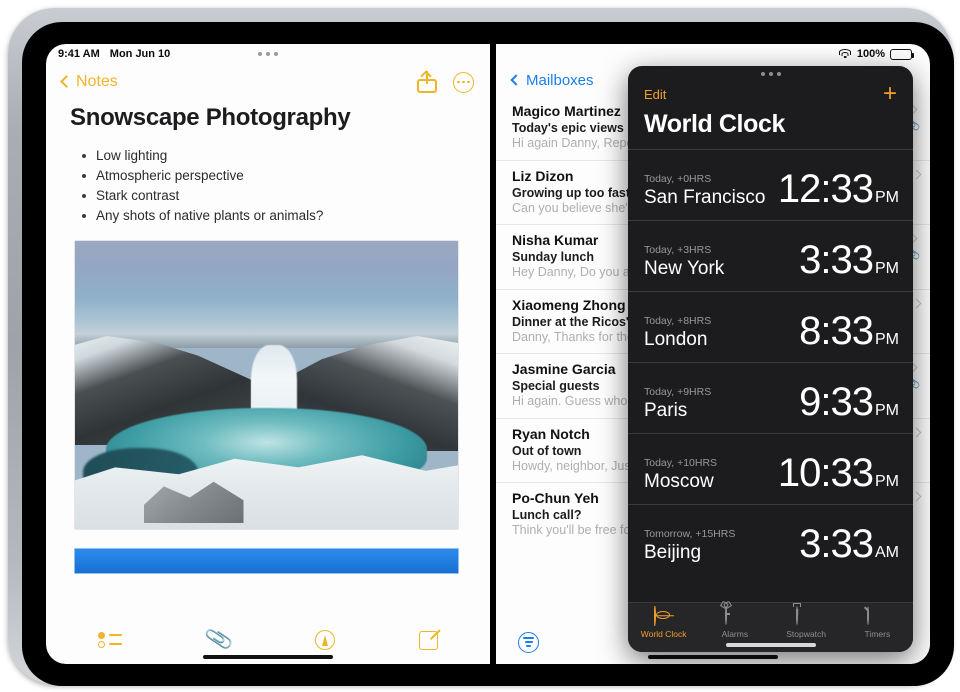 The height and width of the screenshot is (692, 960). What do you see at coordinates (734, 616) in the screenshot?
I see `alarm-icon` at bounding box center [734, 616].